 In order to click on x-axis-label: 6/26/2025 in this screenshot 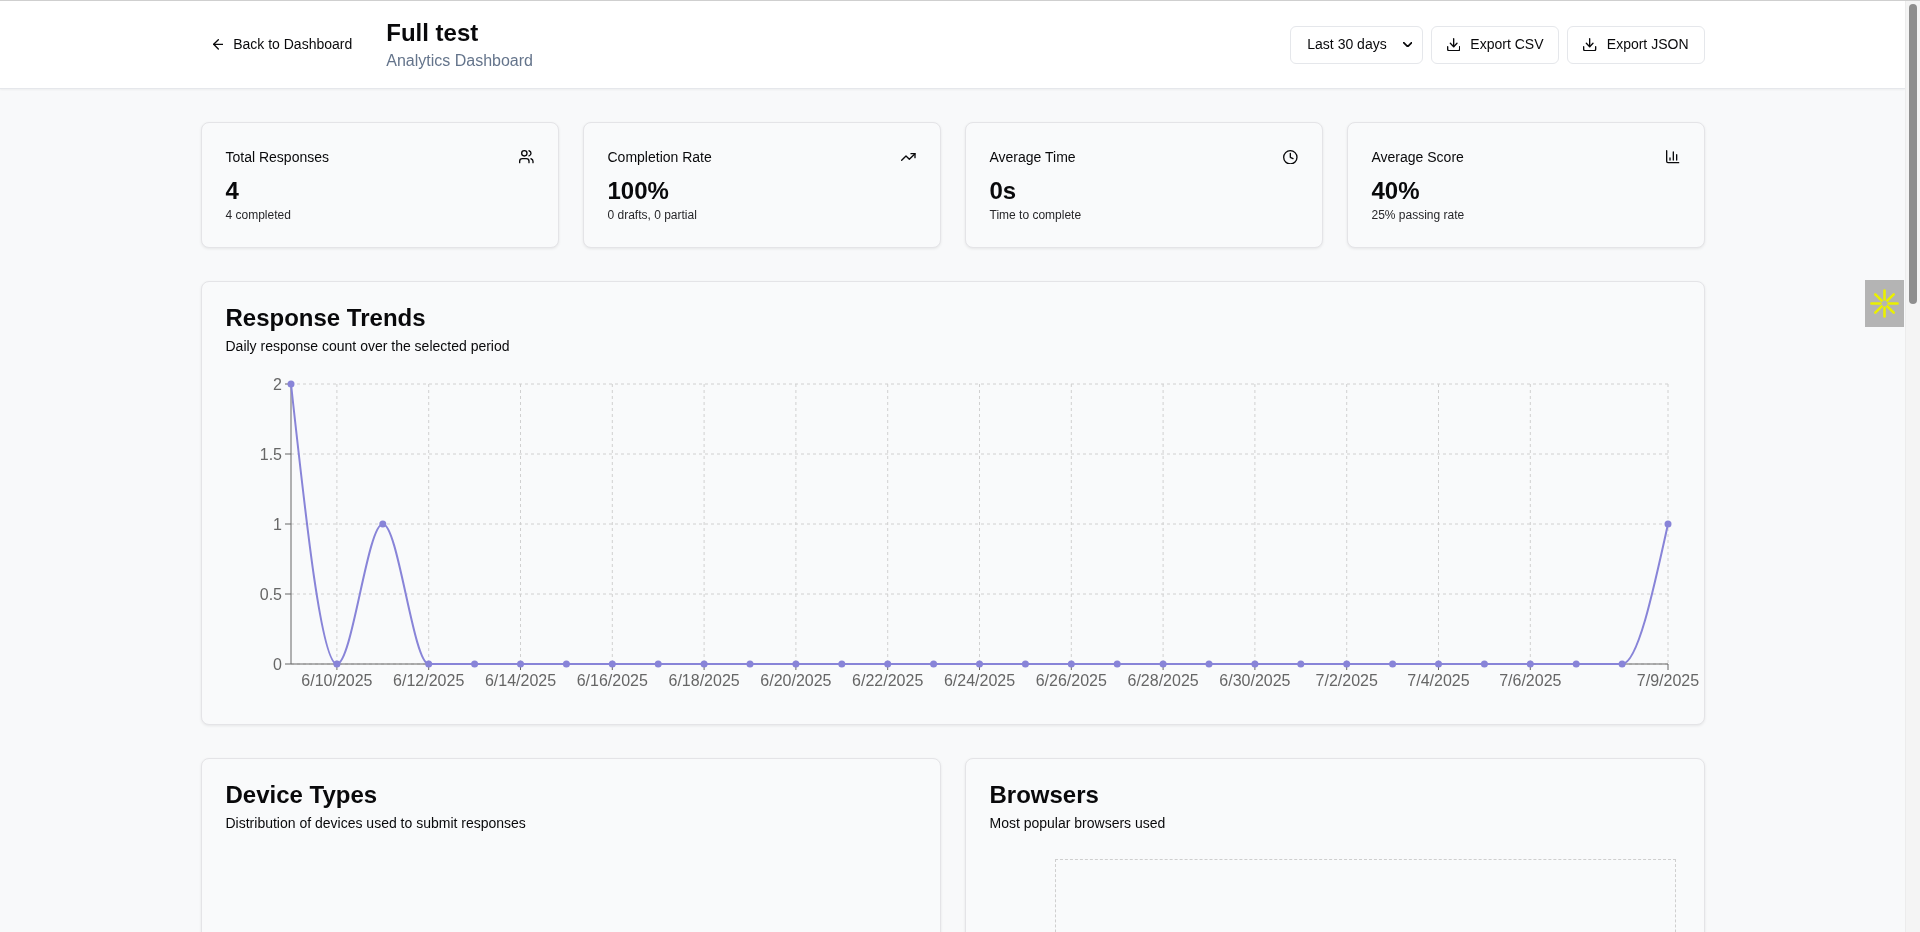, I will do `click(1071, 680)`.